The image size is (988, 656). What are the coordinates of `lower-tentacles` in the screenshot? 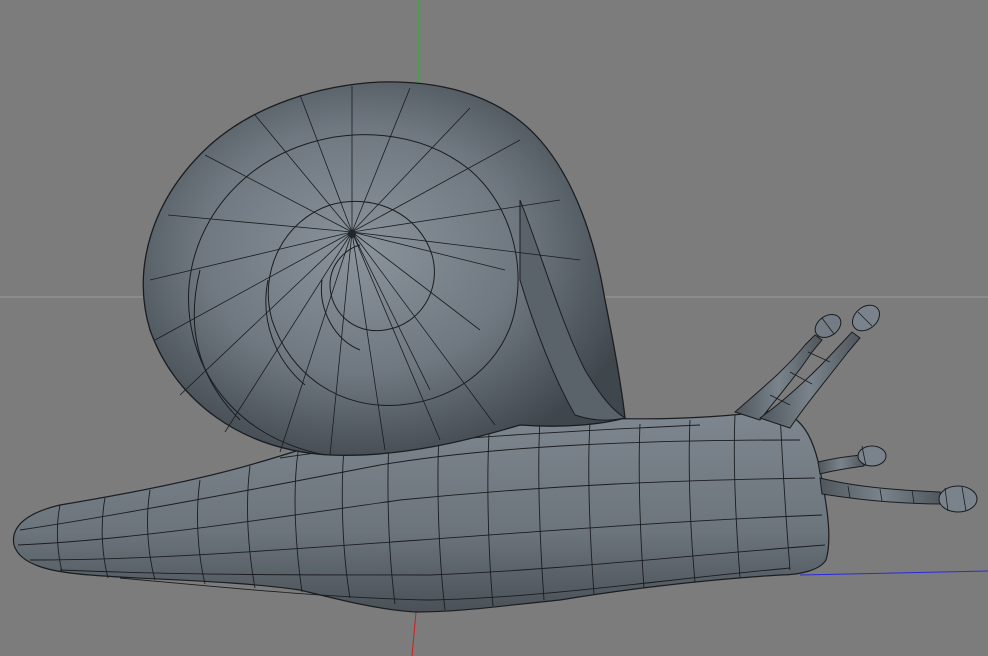 It's located at (897, 479).